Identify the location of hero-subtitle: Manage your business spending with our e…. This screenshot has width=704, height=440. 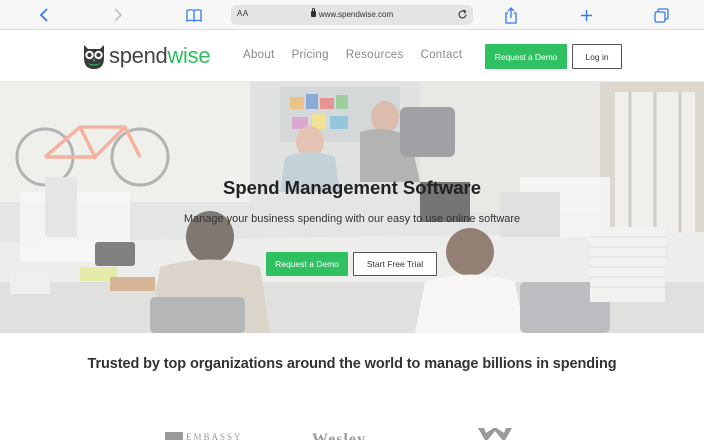
(352, 219).